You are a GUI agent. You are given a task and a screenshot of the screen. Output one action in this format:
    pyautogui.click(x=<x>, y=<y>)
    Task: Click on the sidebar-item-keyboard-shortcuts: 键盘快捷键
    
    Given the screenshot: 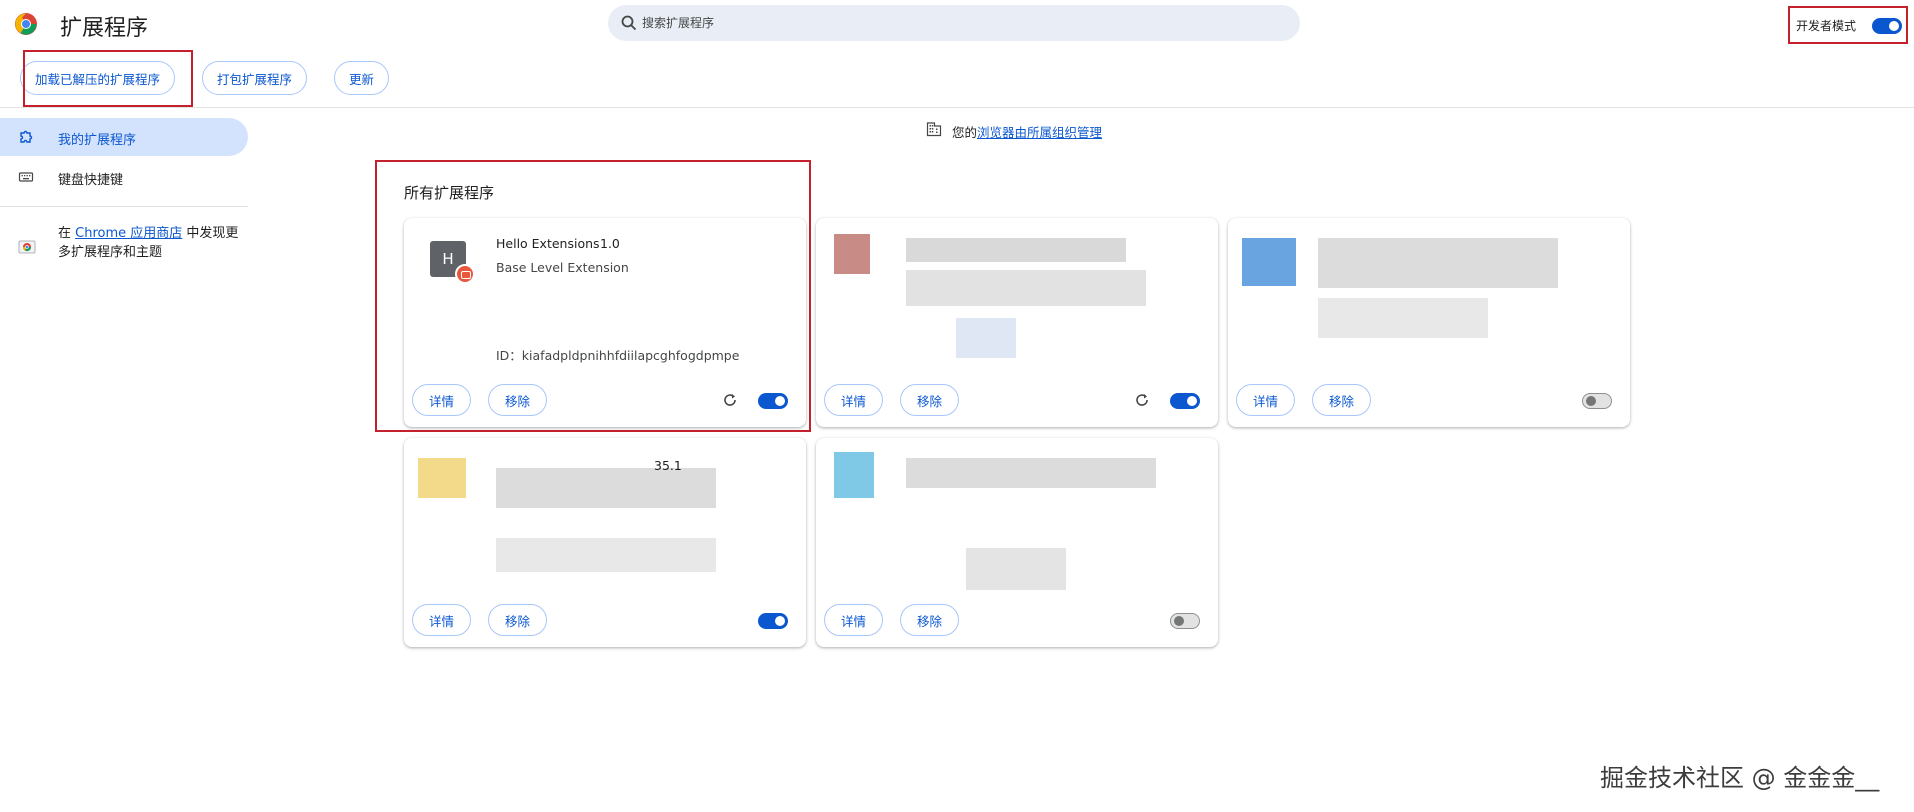 What is the action you would take?
    pyautogui.click(x=124, y=177)
    